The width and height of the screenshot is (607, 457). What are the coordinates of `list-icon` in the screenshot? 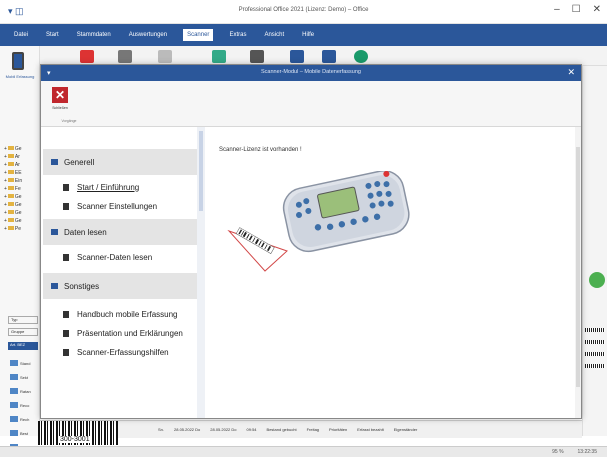 It's located at (165, 56).